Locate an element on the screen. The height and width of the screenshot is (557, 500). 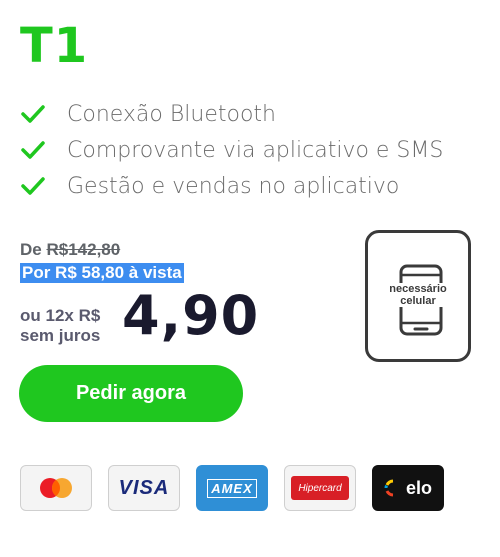
cash-price: Por R$ 58,80 à vista is located at coordinates (102, 273).